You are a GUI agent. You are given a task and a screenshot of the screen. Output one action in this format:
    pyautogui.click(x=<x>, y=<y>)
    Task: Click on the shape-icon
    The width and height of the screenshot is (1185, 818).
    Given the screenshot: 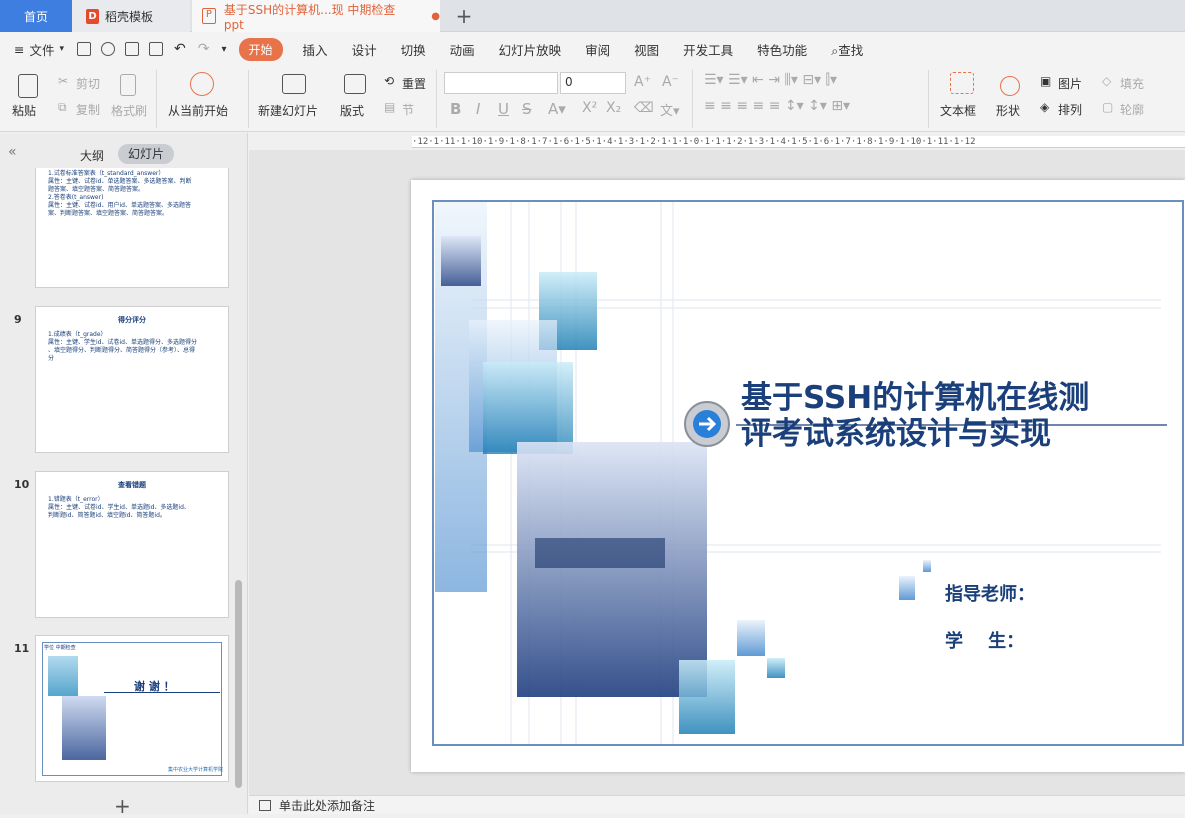 What is the action you would take?
    pyautogui.click(x=1010, y=86)
    